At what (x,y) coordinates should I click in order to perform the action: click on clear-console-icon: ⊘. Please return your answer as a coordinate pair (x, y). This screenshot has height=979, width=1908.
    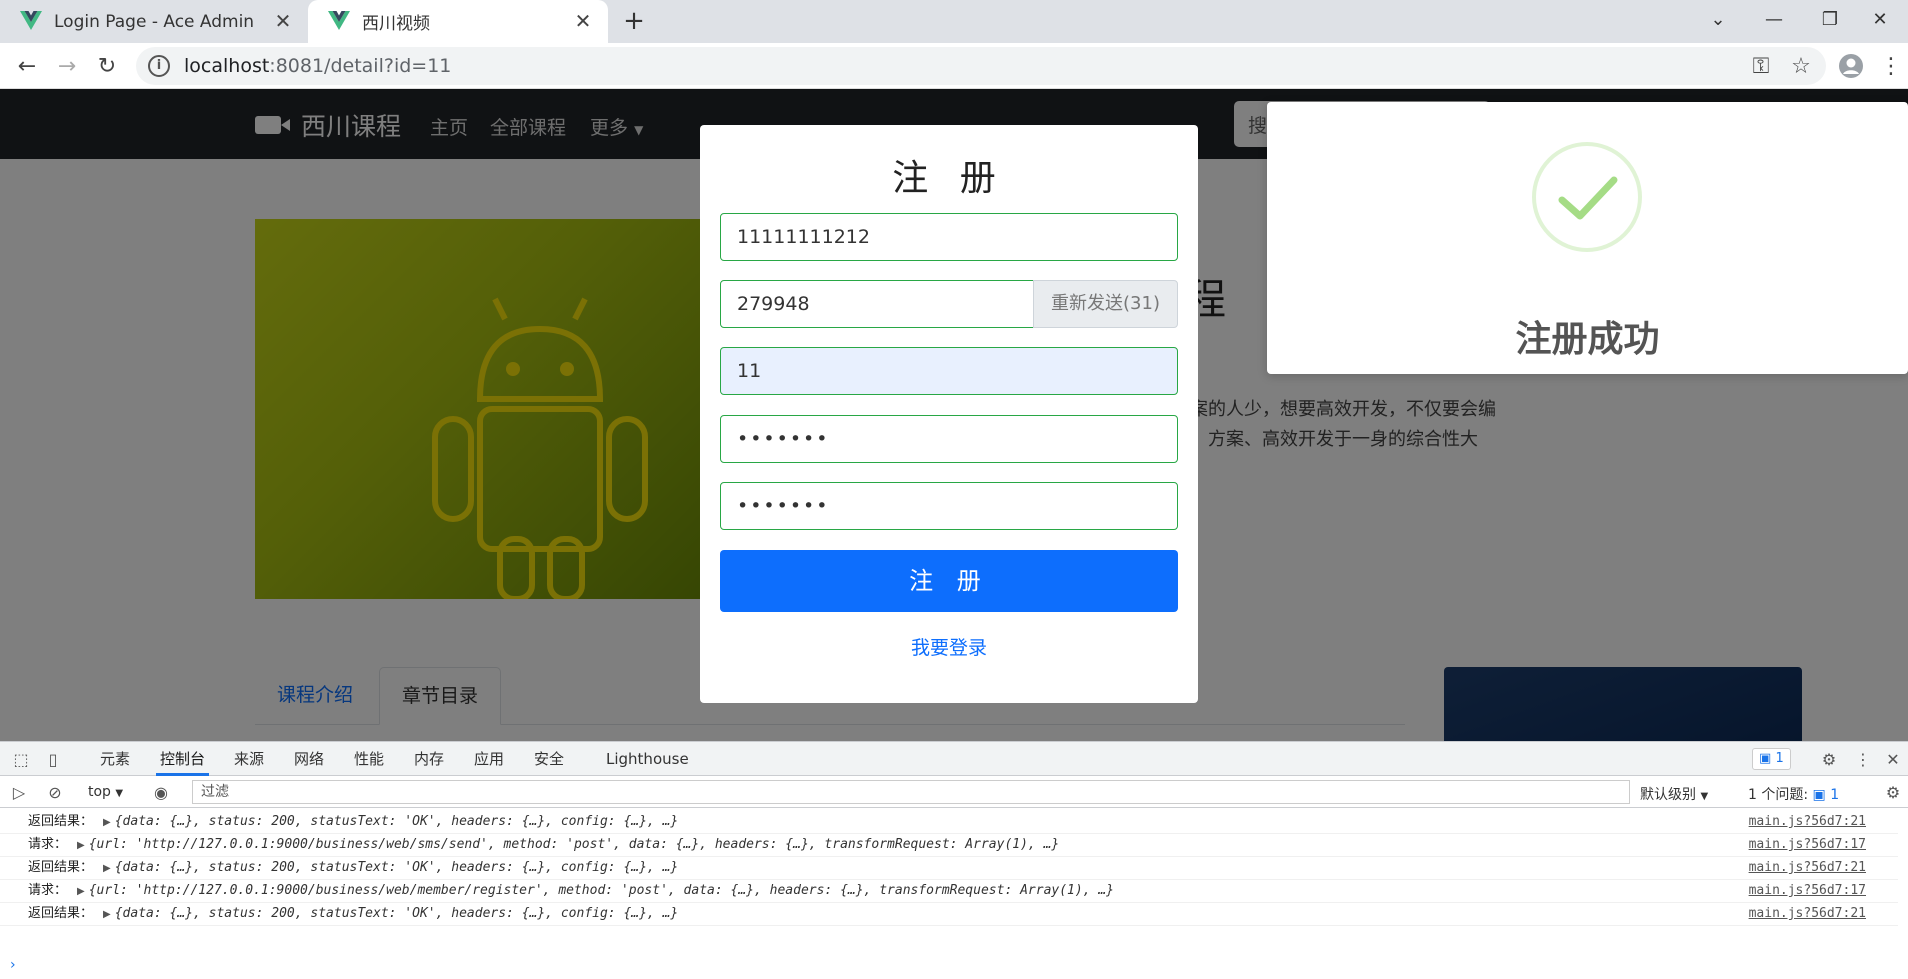
    Looking at the image, I should click on (55, 792).